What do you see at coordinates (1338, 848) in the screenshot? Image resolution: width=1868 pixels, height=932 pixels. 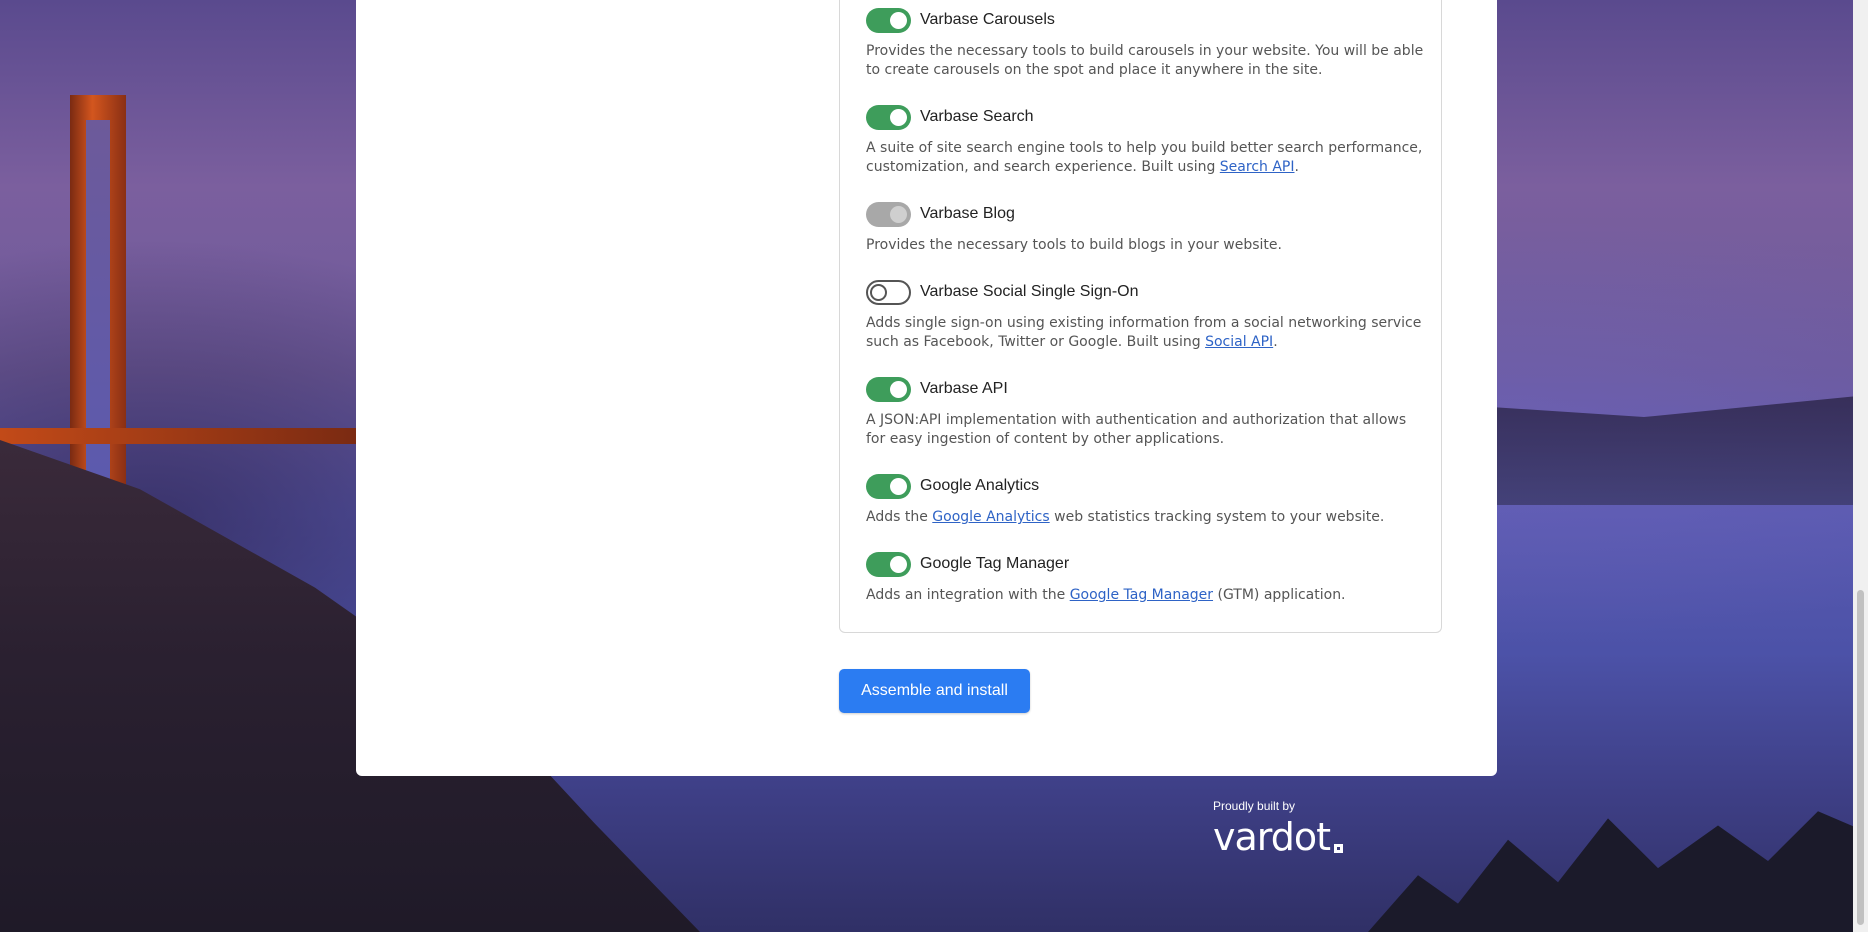 I see `logo-square-icon` at bounding box center [1338, 848].